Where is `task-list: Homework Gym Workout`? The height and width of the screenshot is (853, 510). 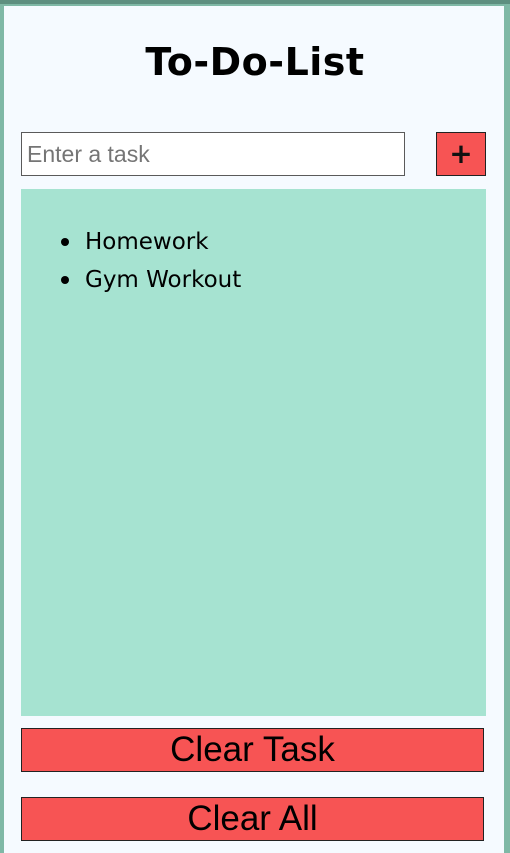 task-list: Homework Gym Workout is located at coordinates (151, 261).